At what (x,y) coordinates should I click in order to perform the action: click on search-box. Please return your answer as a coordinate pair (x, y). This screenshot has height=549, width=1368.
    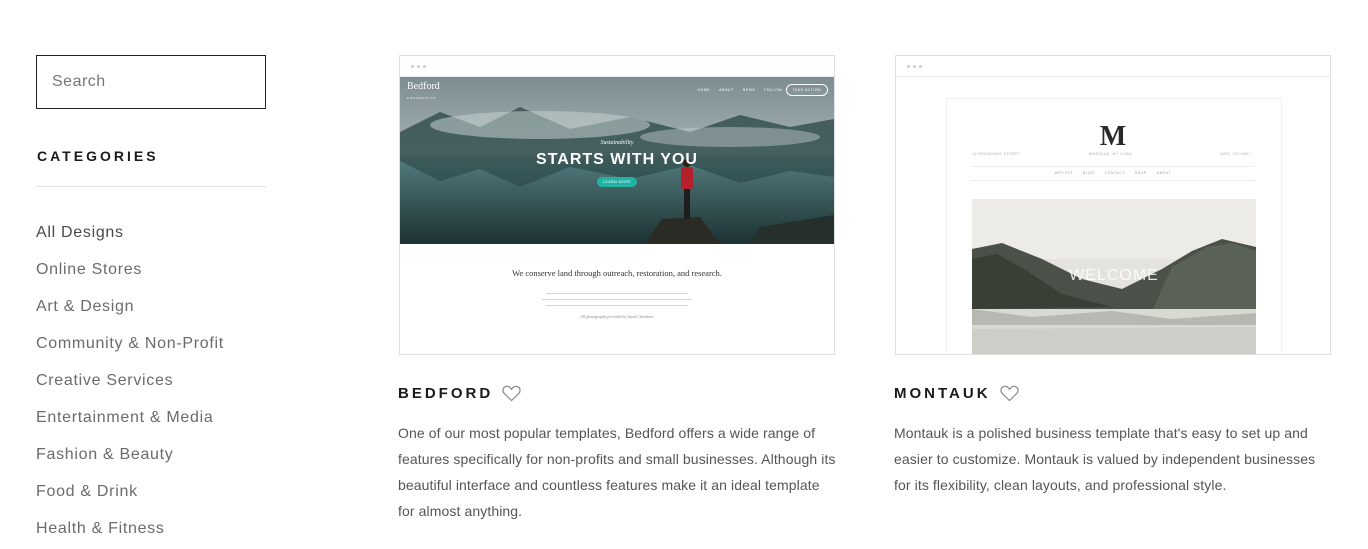
    Looking at the image, I should click on (151, 82).